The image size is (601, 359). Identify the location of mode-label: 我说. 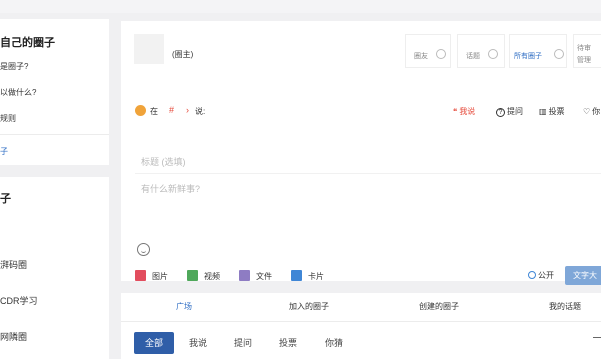
(467, 111).